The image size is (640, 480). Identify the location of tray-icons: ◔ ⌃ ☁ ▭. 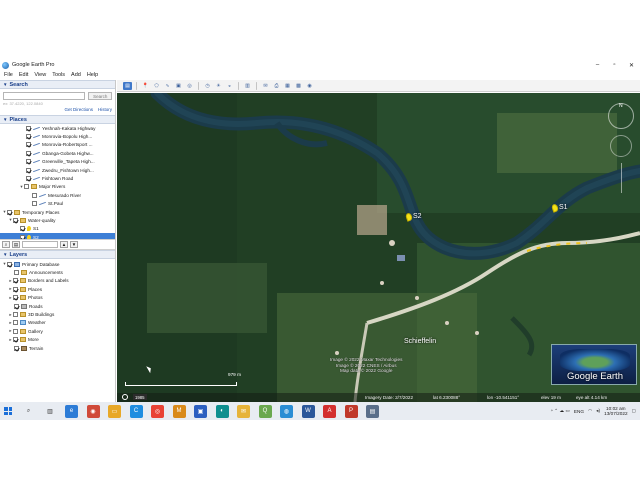
(560, 411).